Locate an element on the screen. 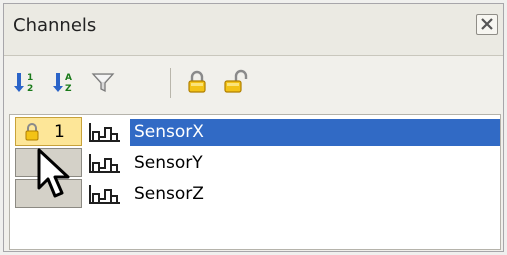 The height and width of the screenshot is (255, 507). filter-button is located at coordinates (103, 82).